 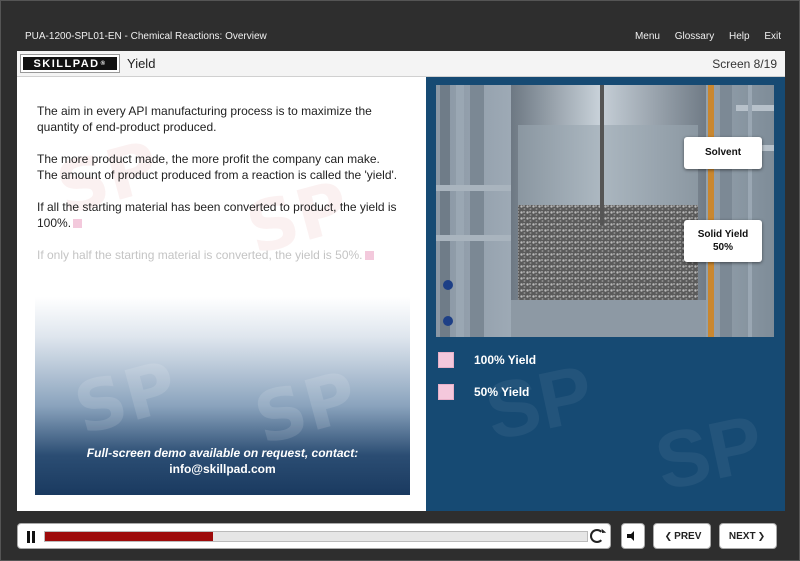 I want to click on prev-label: PREV, so click(x=688, y=536).